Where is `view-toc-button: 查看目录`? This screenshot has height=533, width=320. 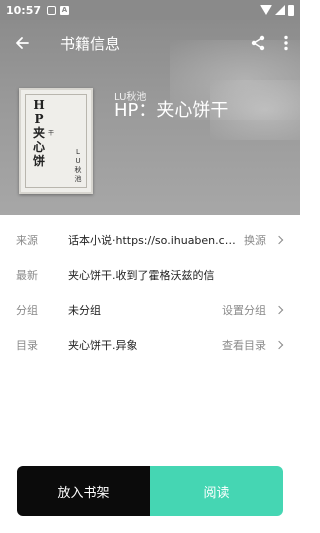 view-toc-button: 查看目录 is located at coordinates (253, 345).